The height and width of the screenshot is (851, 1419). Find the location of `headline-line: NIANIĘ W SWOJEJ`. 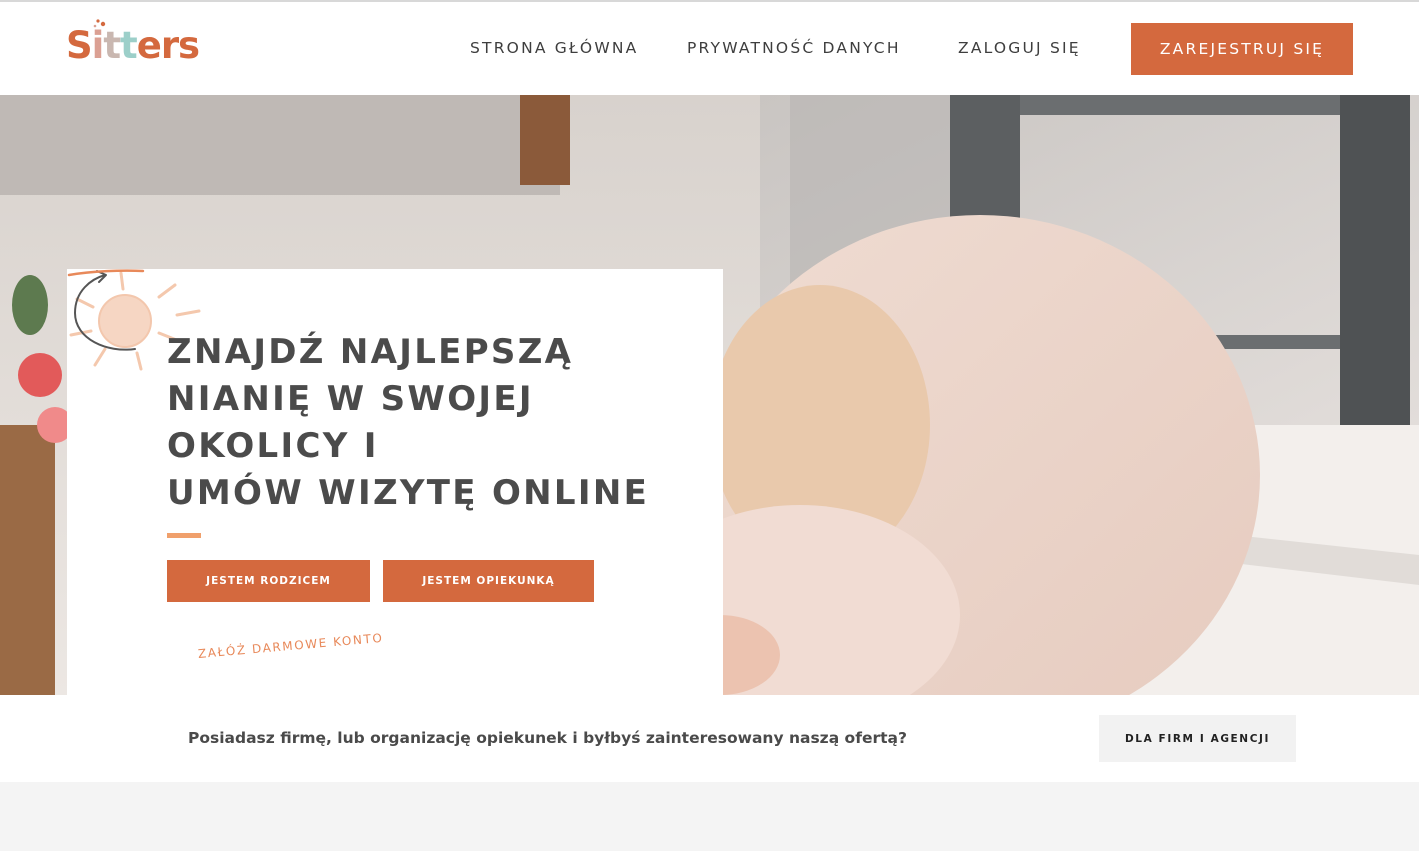

headline-line: NIANIĘ W SWOJEJ is located at coordinates (350, 399).